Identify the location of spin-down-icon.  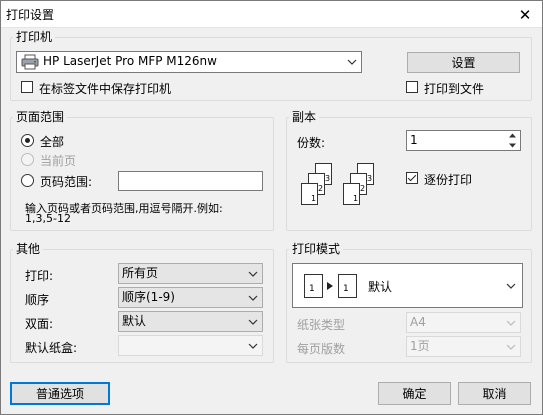
(512, 145).